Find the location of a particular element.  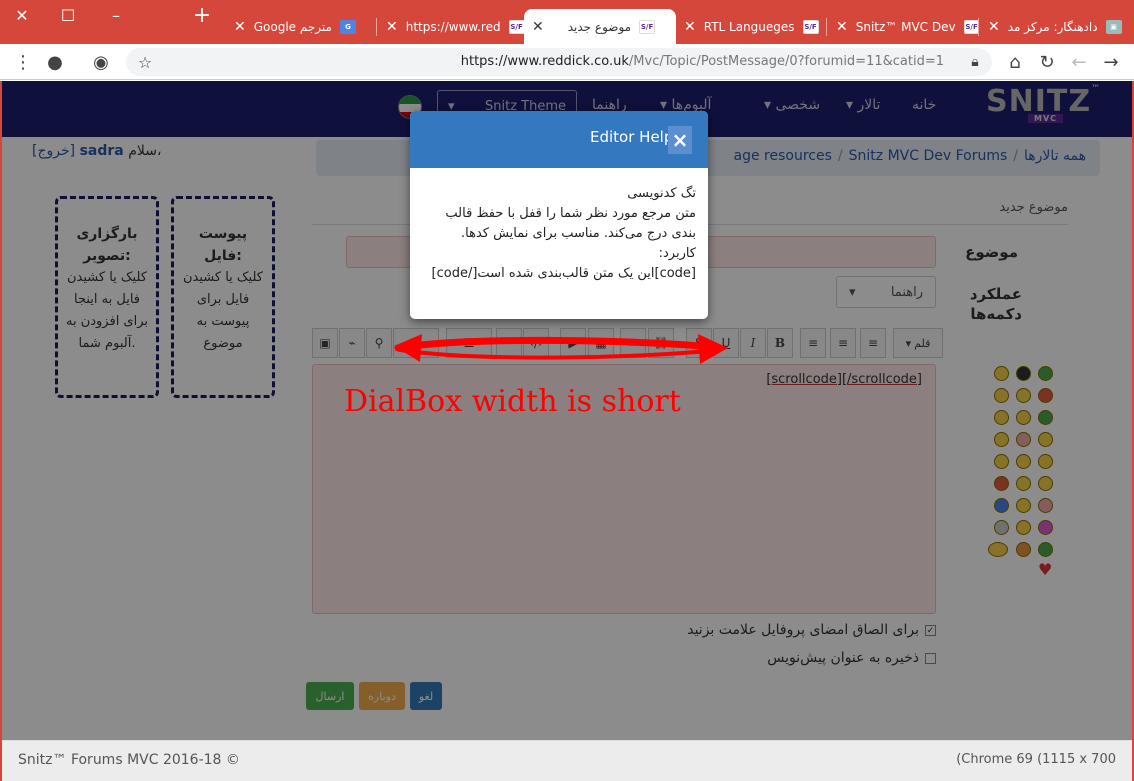

tab-title: https://www.red is located at coordinates (453, 26).